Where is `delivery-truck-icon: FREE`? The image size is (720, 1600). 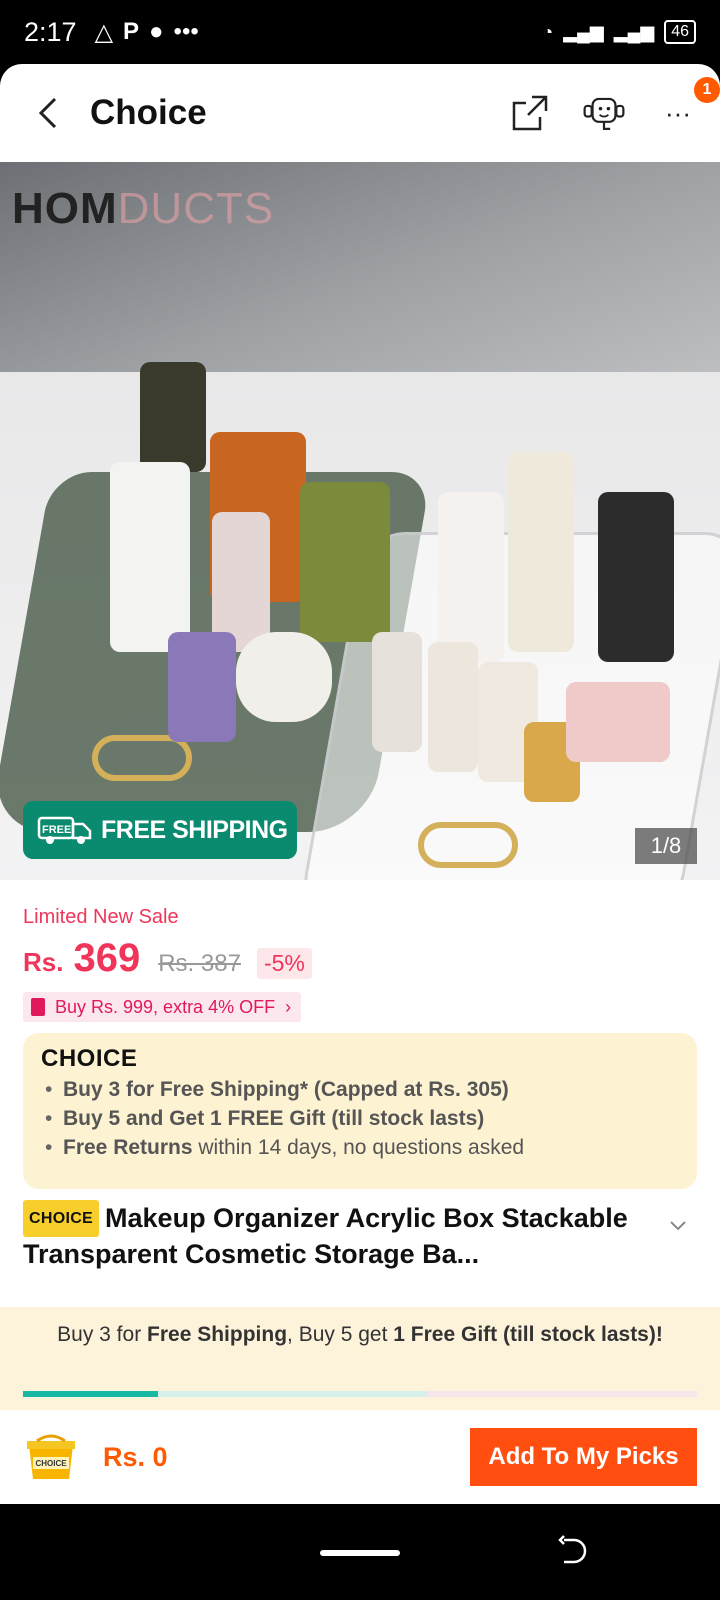
delivery-truck-icon: FREE is located at coordinates (64, 830).